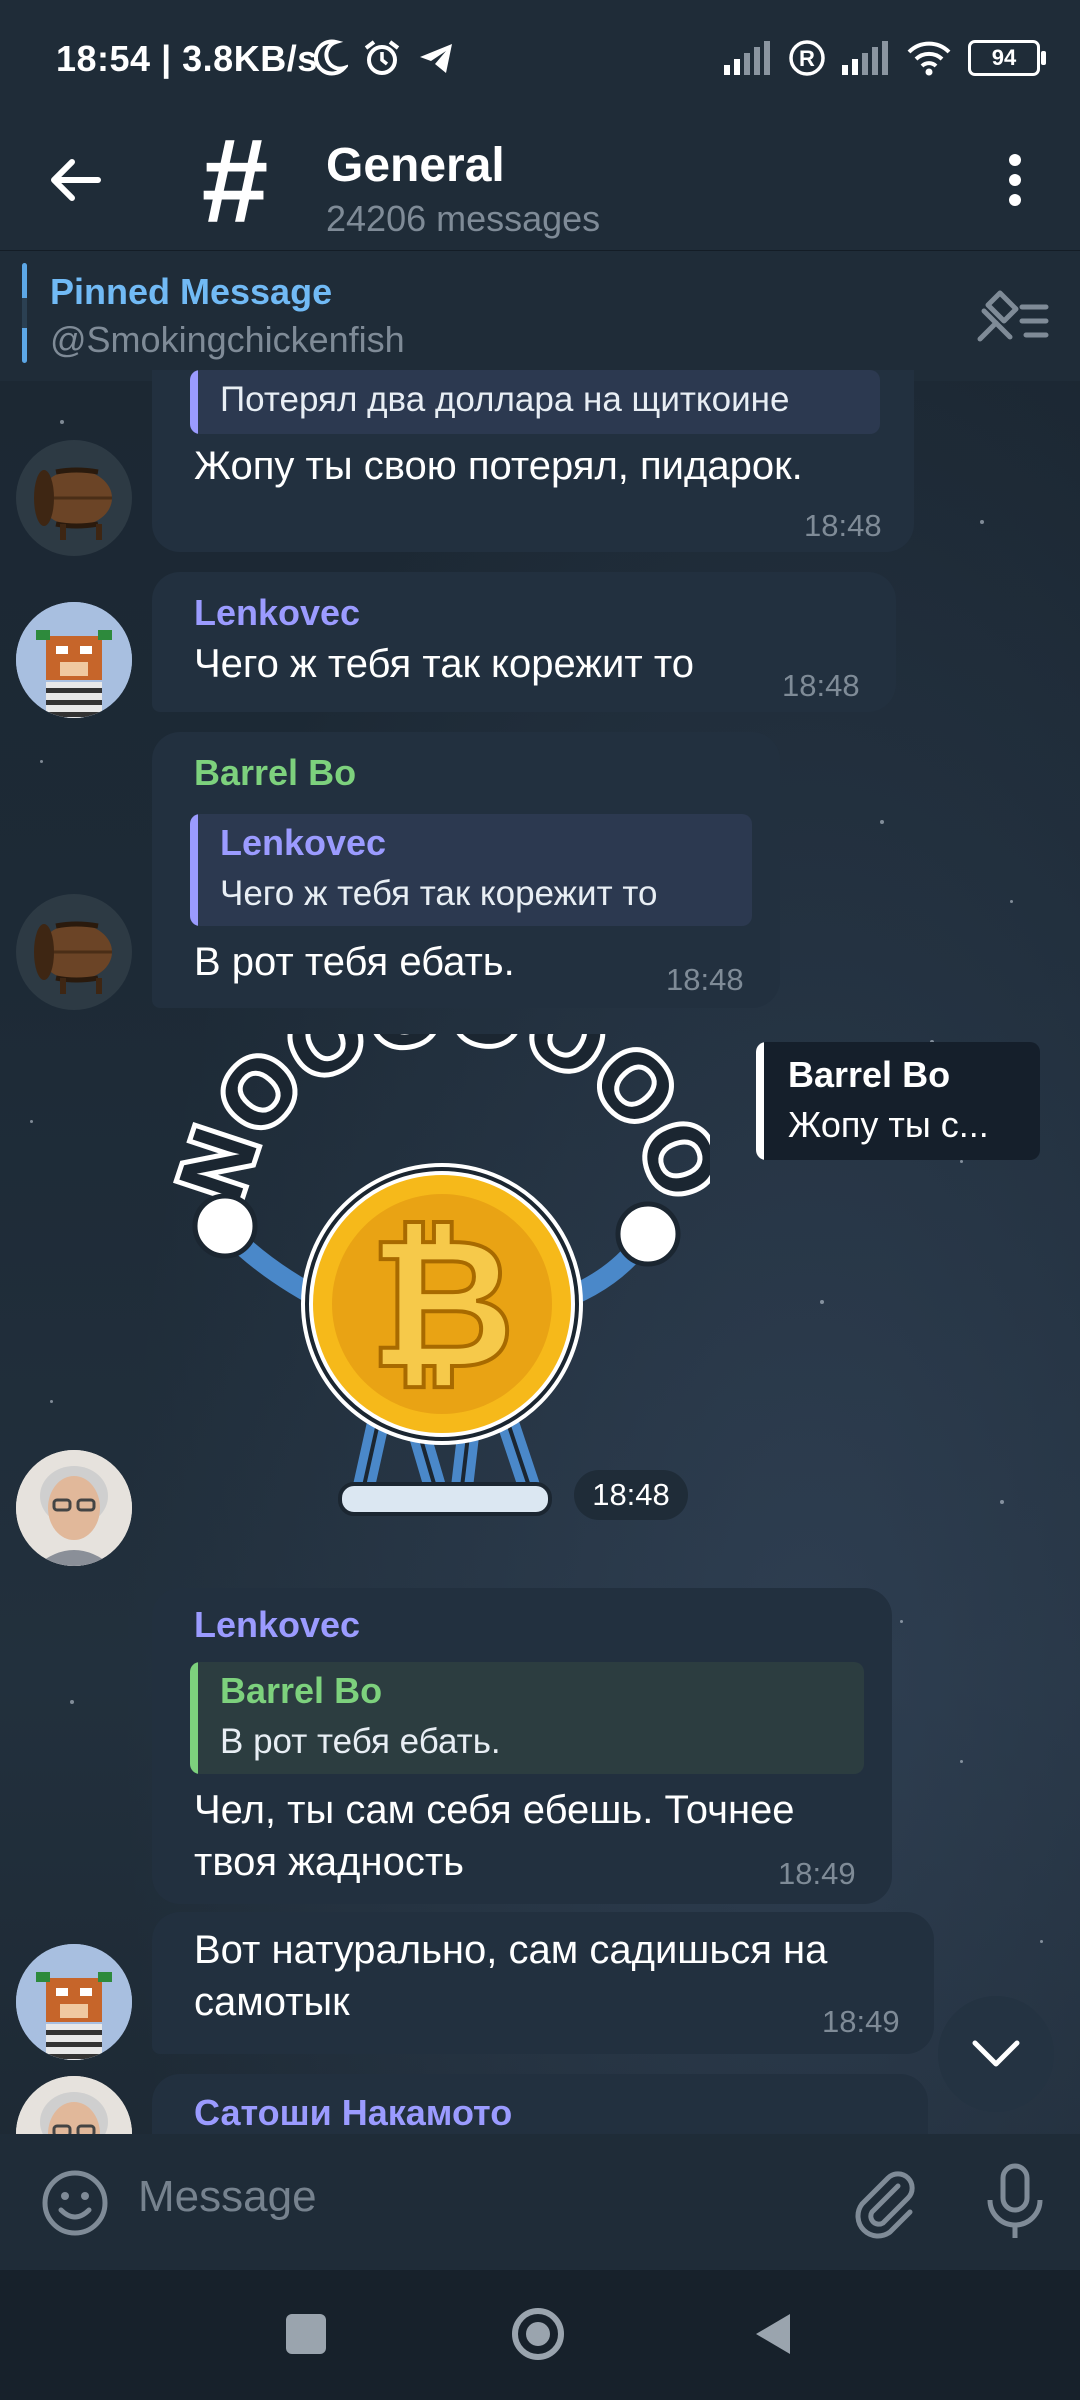 The height and width of the screenshot is (2400, 1080). What do you see at coordinates (444, 664) in the screenshot?
I see `message-text: Чего ж тебя так корежит то` at bounding box center [444, 664].